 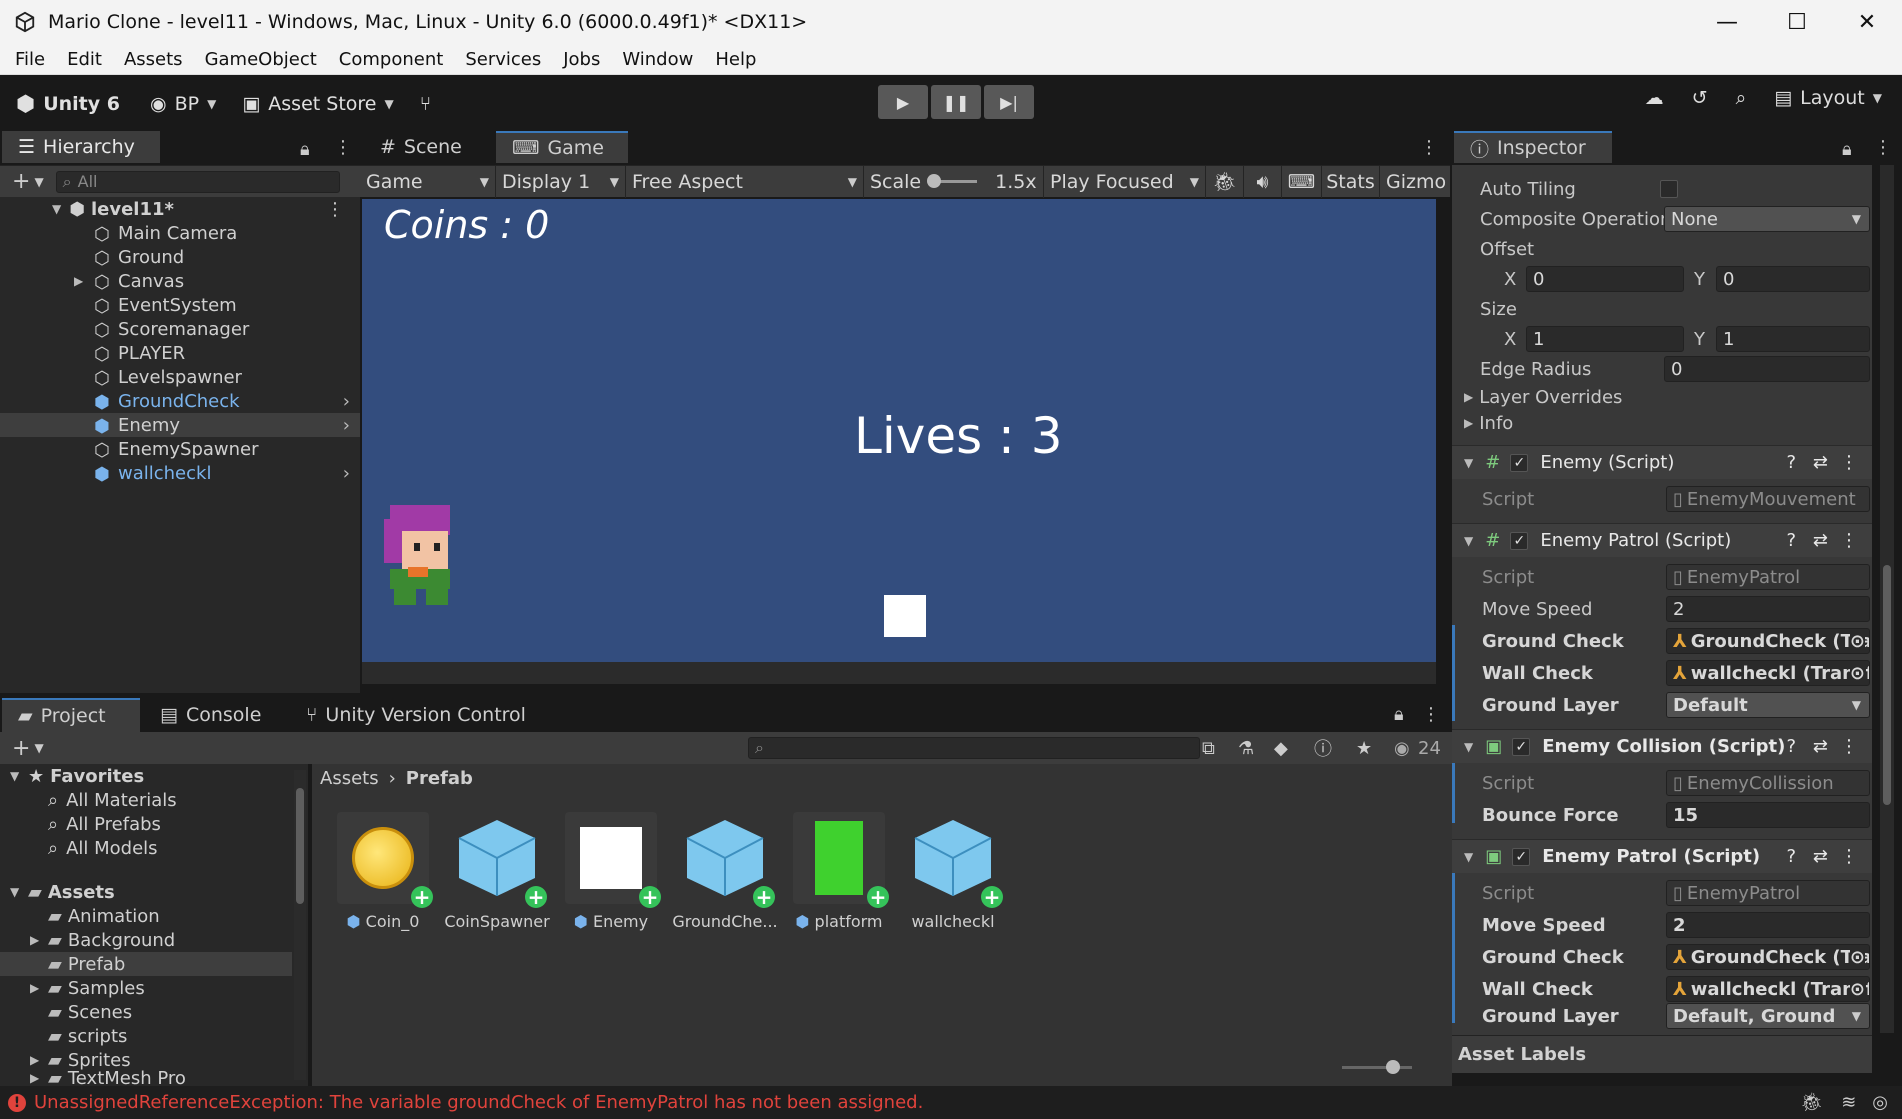 What do you see at coordinates (1413, 182) in the screenshot?
I see `gizmos-button: Gizmo` at bounding box center [1413, 182].